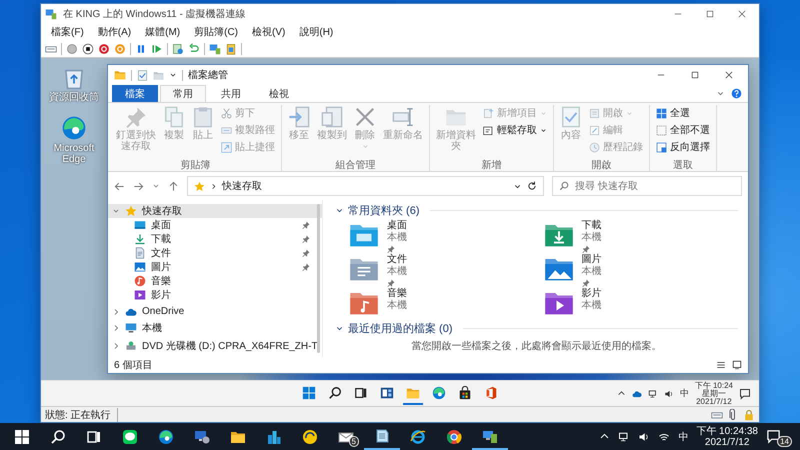  What do you see at coordinates (736, 93) in the screenshot?
I see `help-icon` at bounding box center [736, 93].